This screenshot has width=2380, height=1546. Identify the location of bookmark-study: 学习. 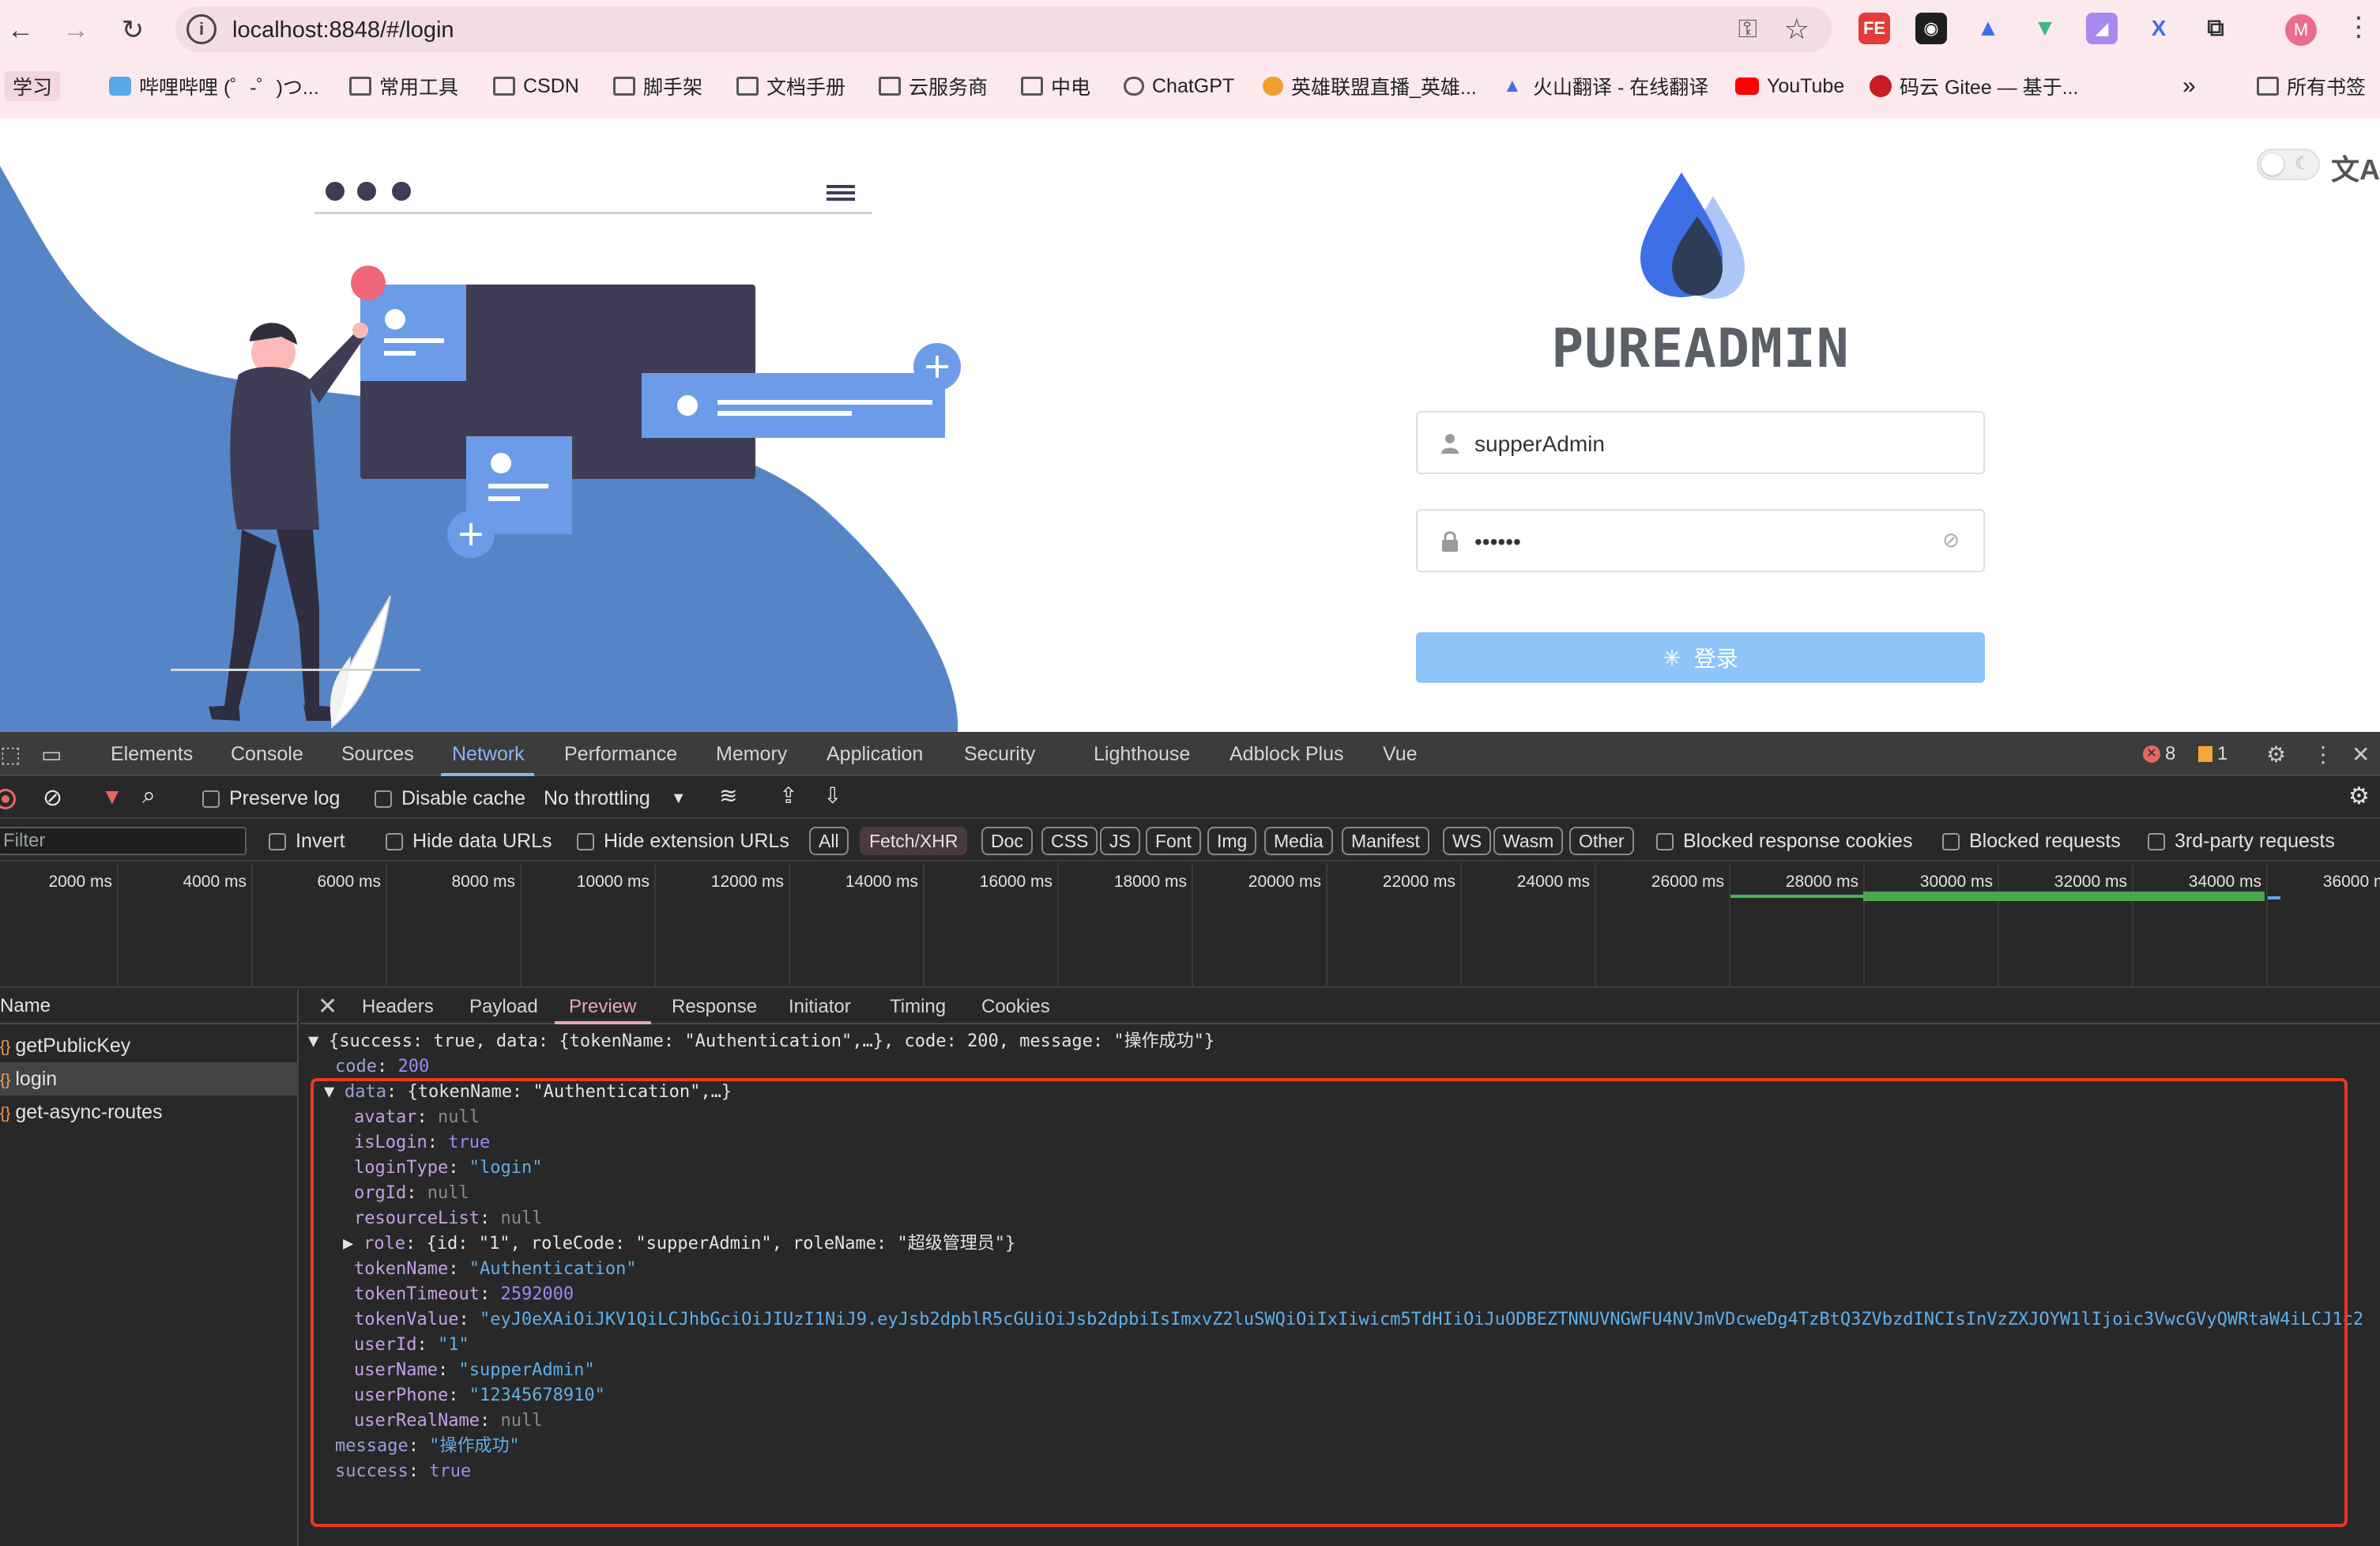
(33, 86).